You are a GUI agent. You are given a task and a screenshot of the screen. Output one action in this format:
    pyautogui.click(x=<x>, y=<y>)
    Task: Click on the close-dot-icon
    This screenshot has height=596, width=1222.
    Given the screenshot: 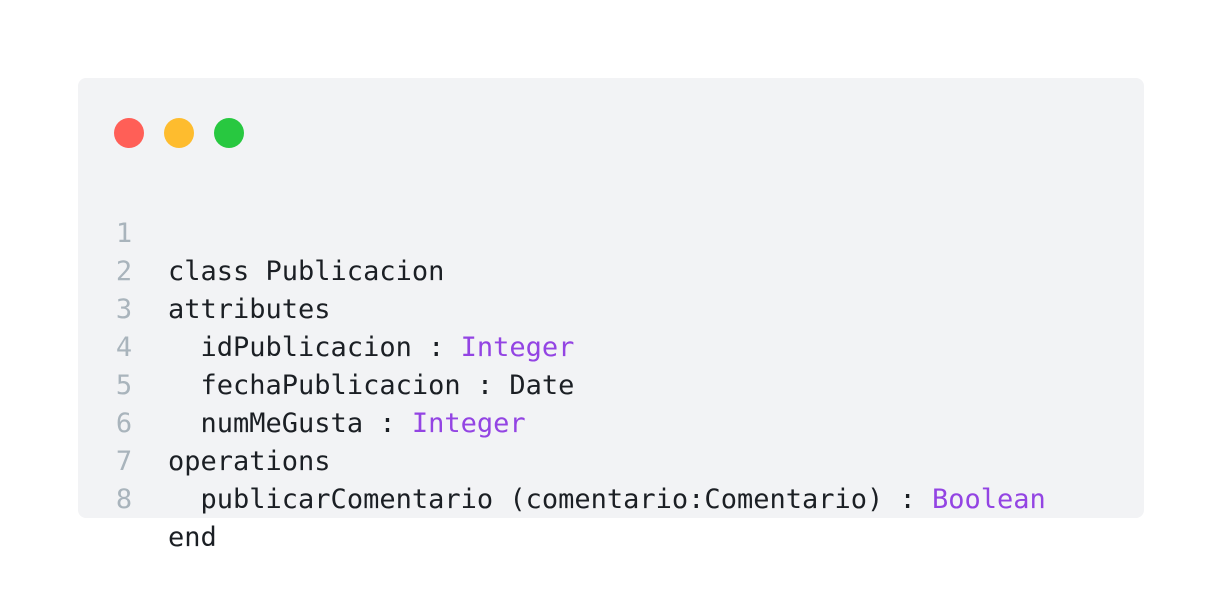 What is the action you would take?
    pyautogui.click(x=129, y=133)
    